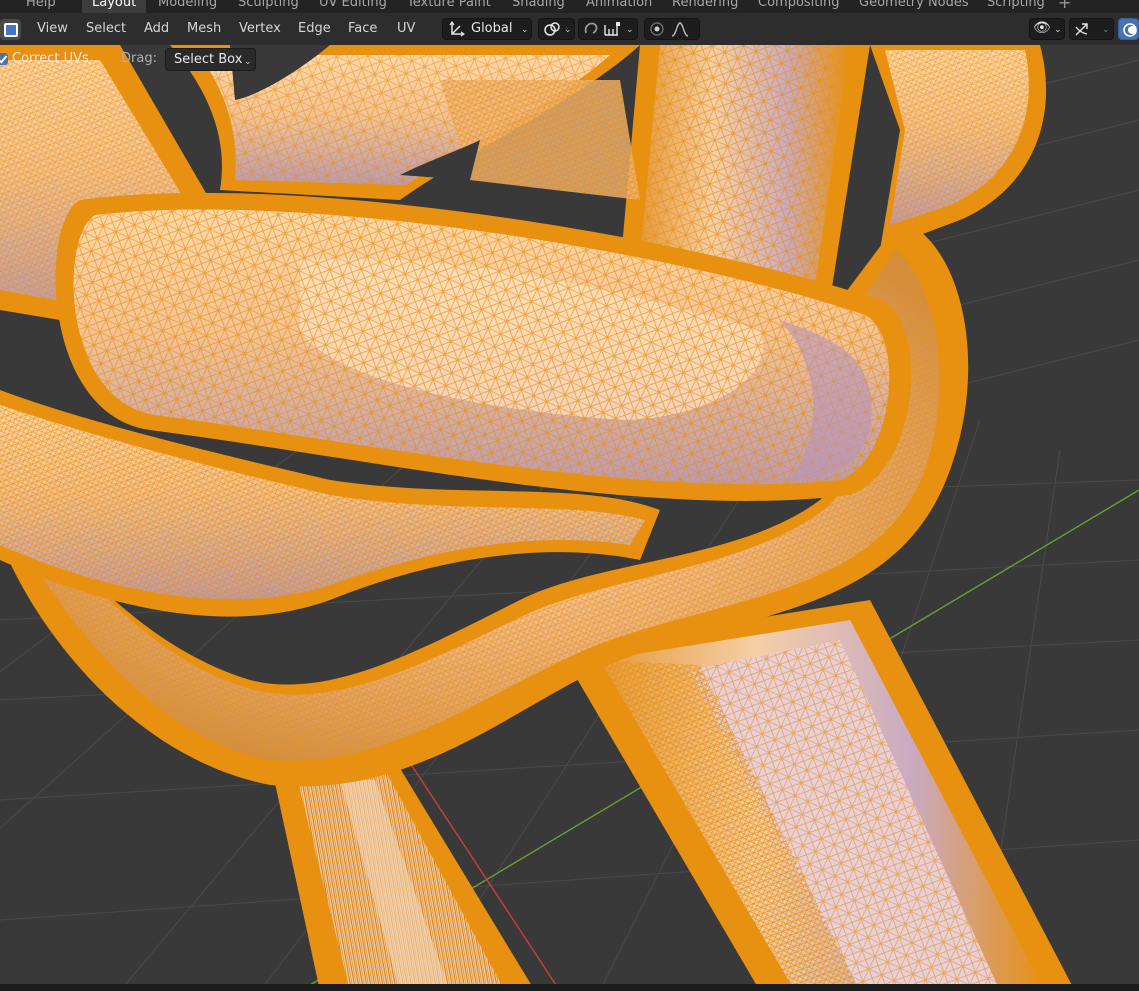  I want to click on gizmo-toggle: ⌄, so click(1091, 29).